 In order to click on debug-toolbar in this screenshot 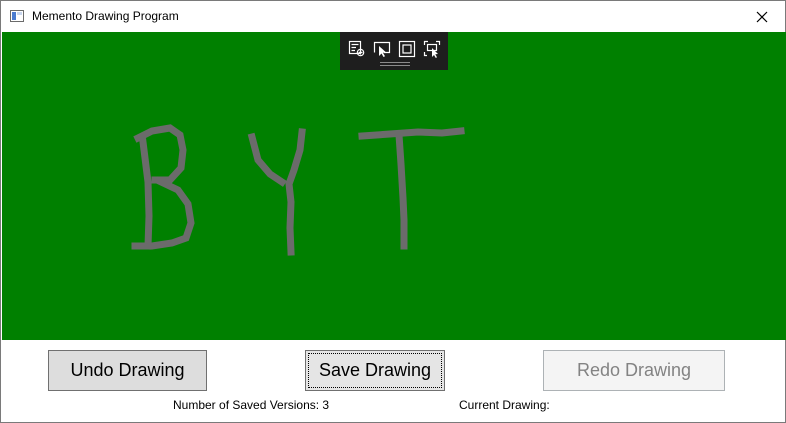, I will do `click(394, 51)`.